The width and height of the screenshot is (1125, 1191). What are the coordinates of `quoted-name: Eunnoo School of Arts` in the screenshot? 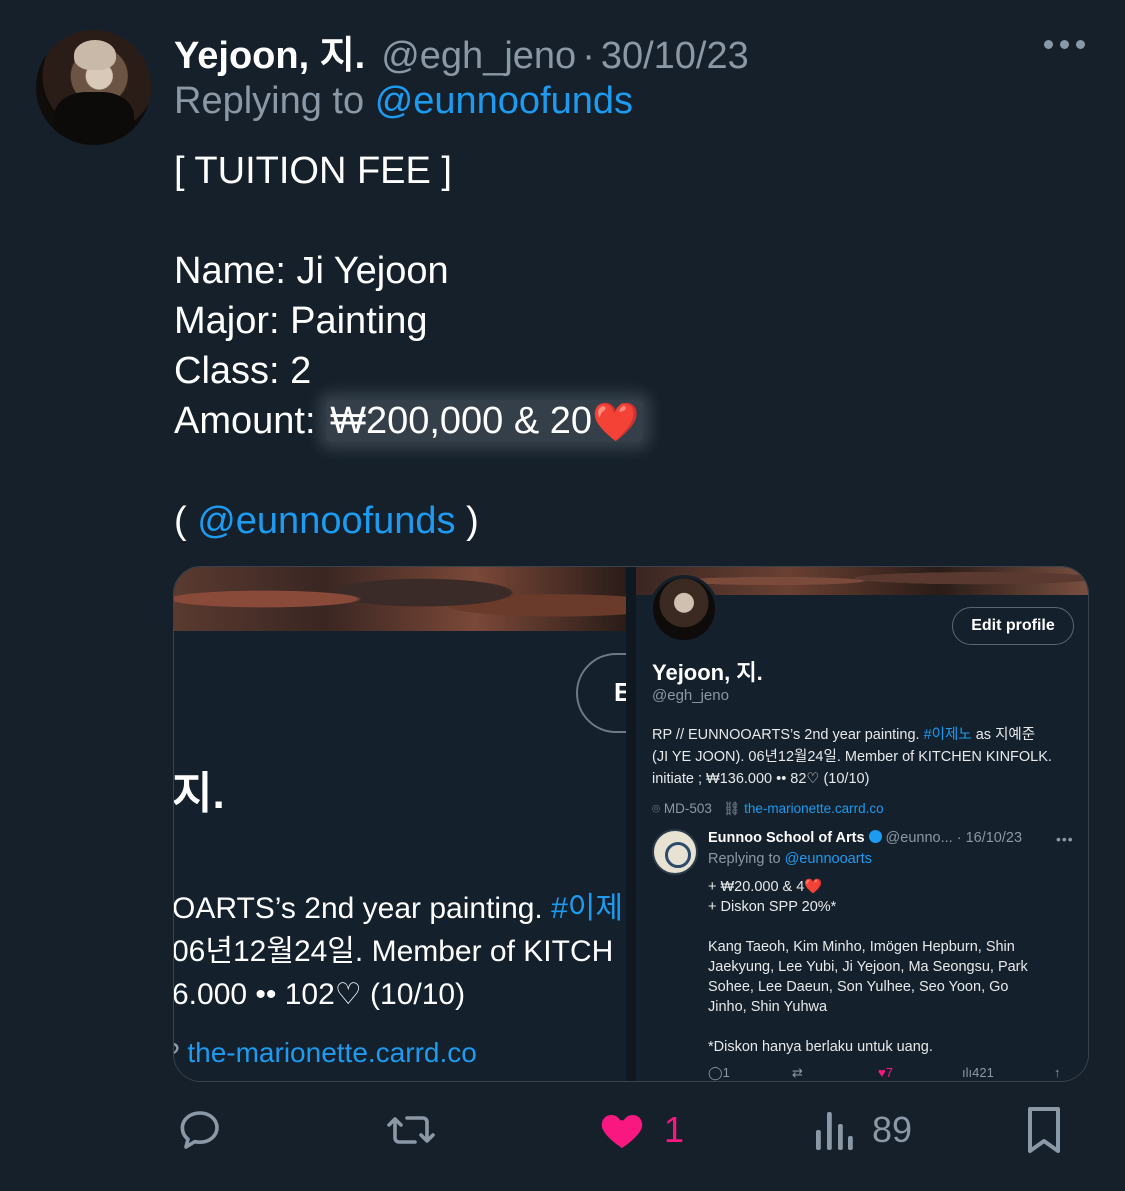 It's located at (786, 838).